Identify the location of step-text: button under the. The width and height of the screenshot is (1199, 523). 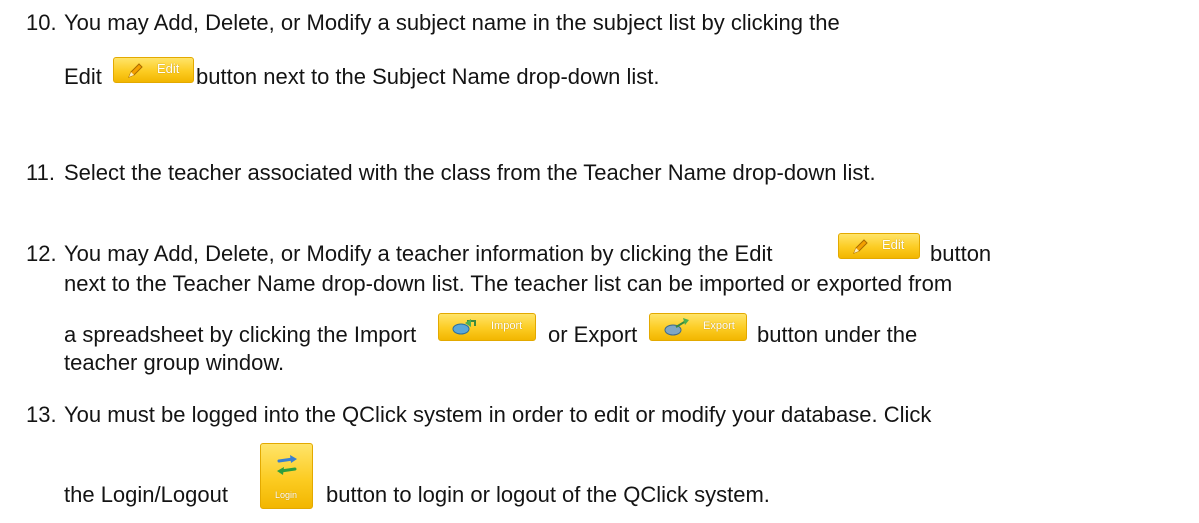
(837, 334).